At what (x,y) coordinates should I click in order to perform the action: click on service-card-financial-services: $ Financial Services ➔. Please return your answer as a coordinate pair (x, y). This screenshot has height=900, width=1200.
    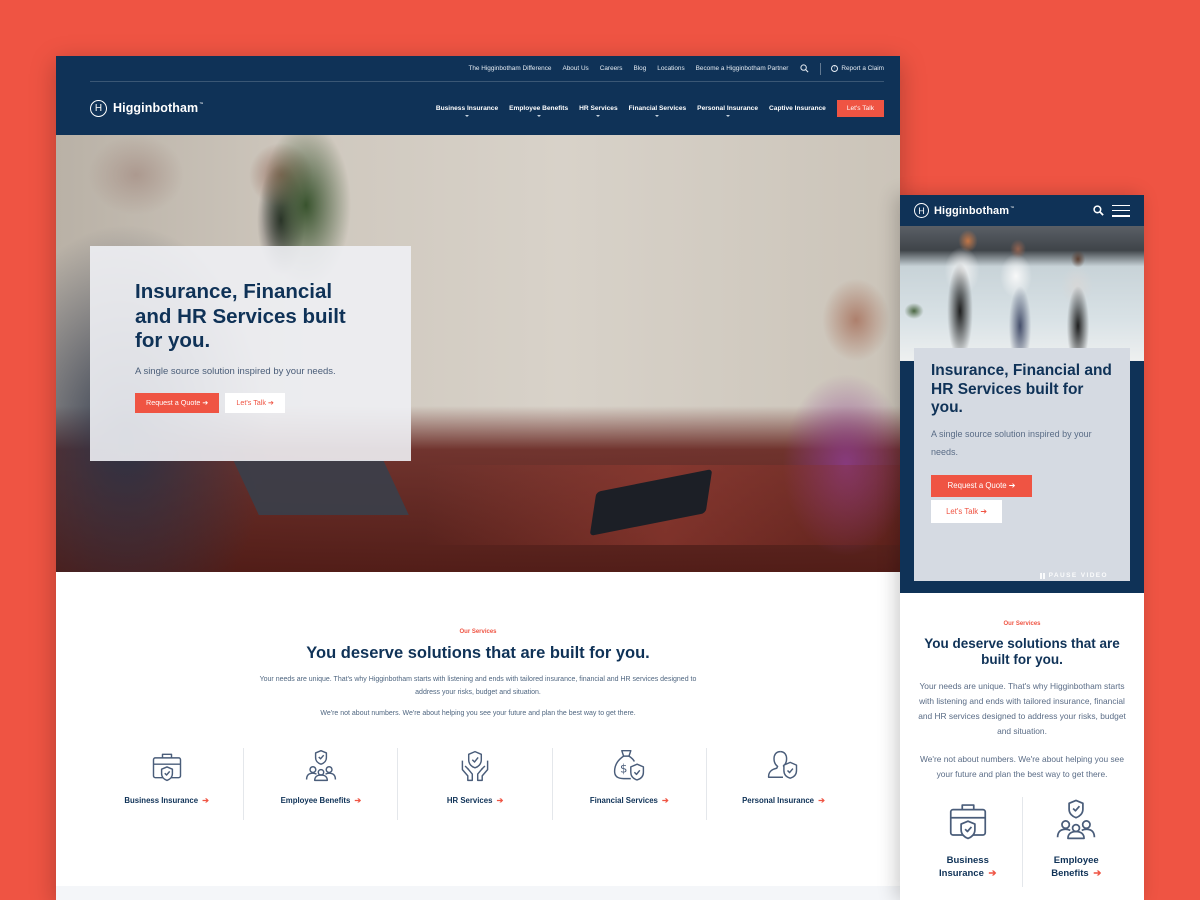
    Looking at the image, I should click on (628, 784).